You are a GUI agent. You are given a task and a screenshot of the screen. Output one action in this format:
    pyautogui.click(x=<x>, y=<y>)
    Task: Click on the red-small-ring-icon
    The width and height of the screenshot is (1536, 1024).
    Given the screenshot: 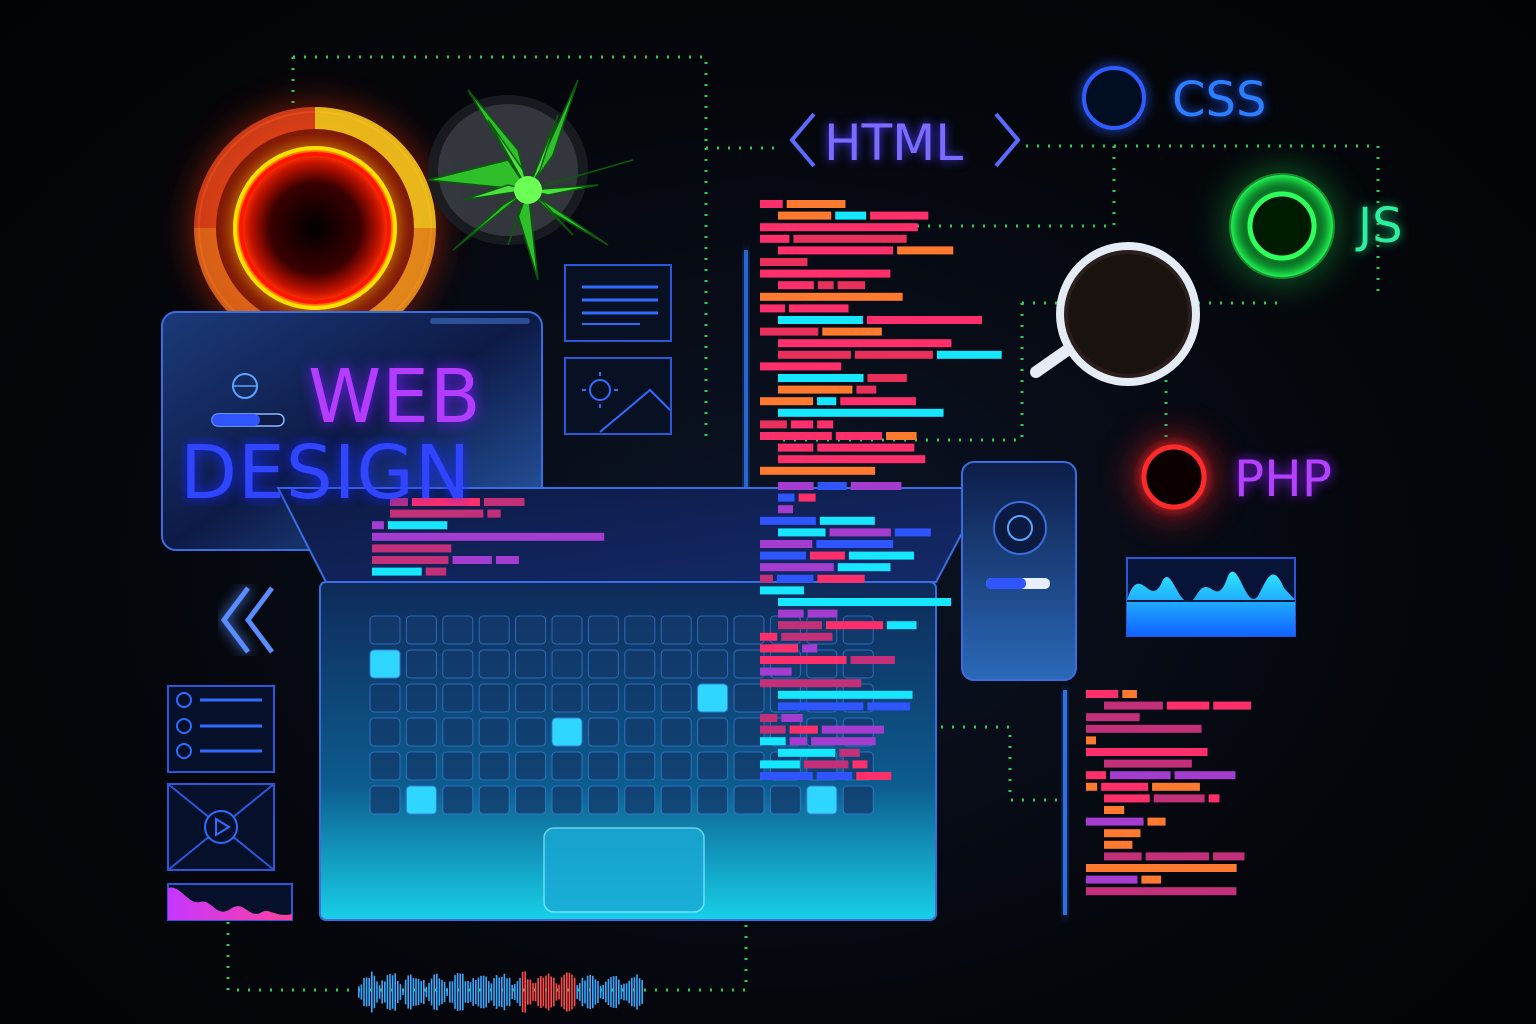 What is the action you would take?
    pyautogui.click(x=1174, y=477)
    